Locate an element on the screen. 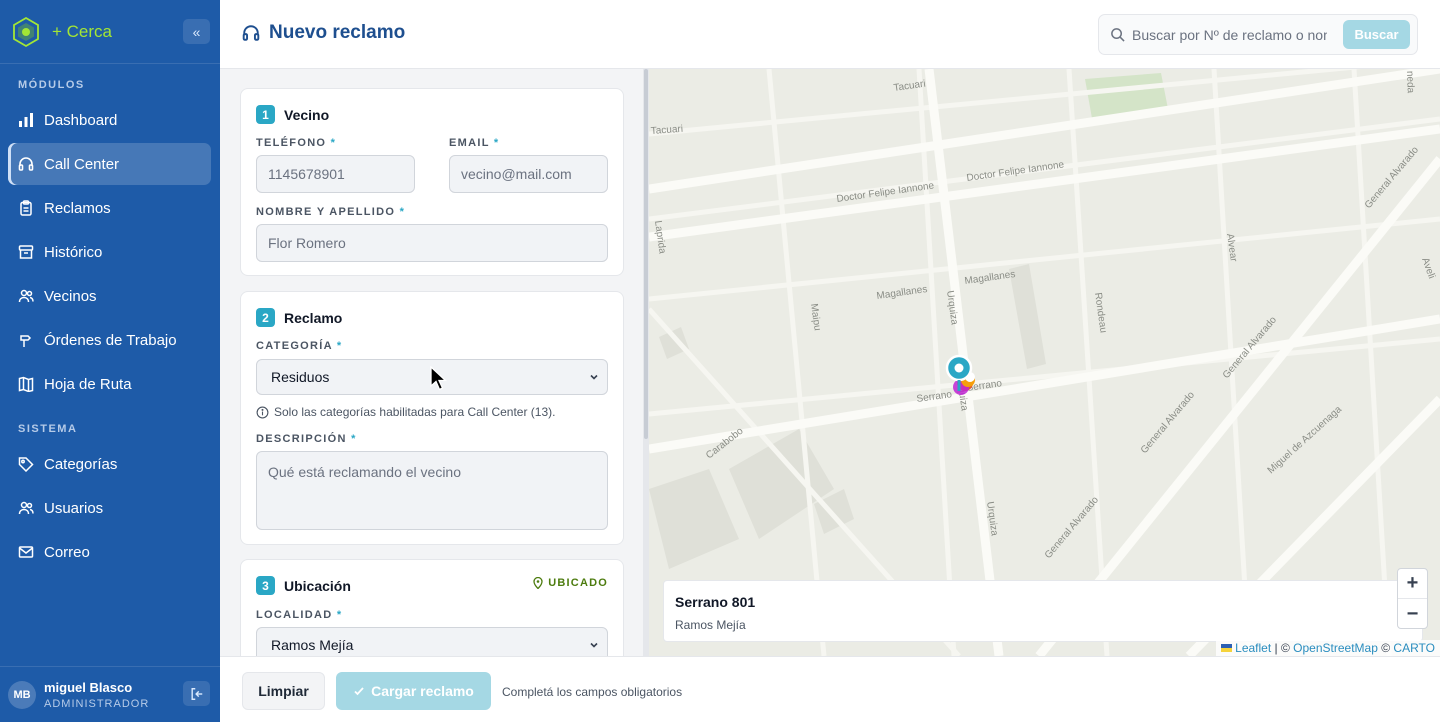 The height and width of the screenshot is (722, 1440). check-icon is located at coordinates (359, 691).